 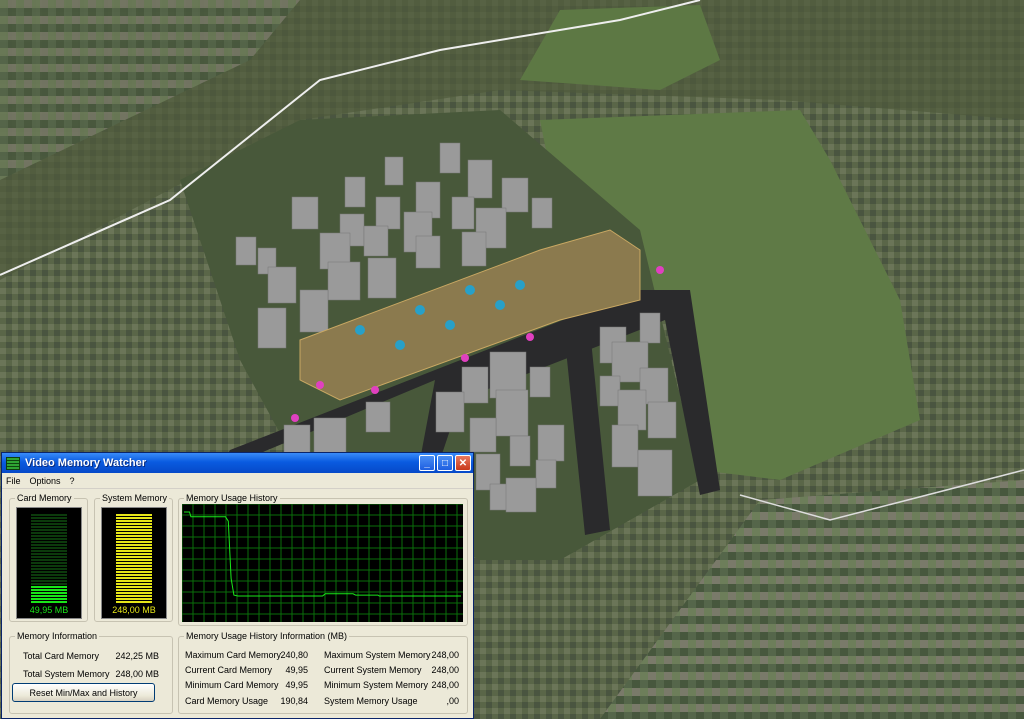 I want to click on memory-chip-icon, so click(x=13, y=463).